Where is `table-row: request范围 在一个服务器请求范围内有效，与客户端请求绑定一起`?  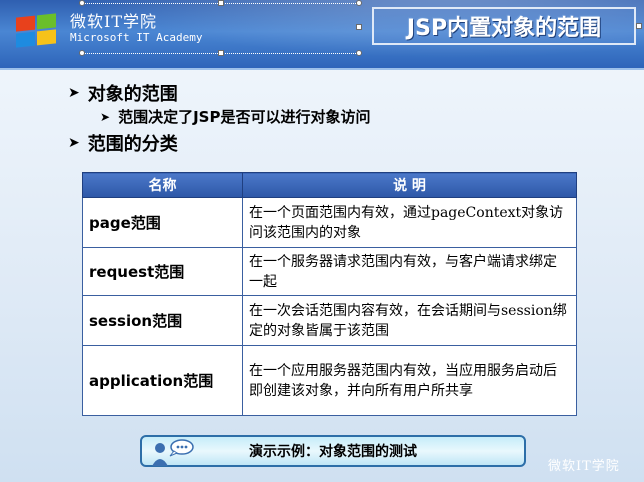 table-row: request范围 在一个服务器请求范围内有效，与客户端请求绑定一起 is located at coordinates (329, 271).